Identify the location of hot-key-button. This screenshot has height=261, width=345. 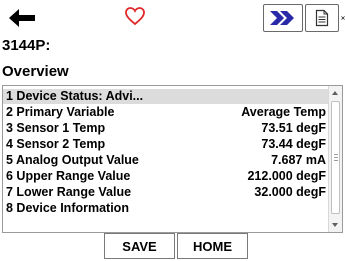
(283, 18).